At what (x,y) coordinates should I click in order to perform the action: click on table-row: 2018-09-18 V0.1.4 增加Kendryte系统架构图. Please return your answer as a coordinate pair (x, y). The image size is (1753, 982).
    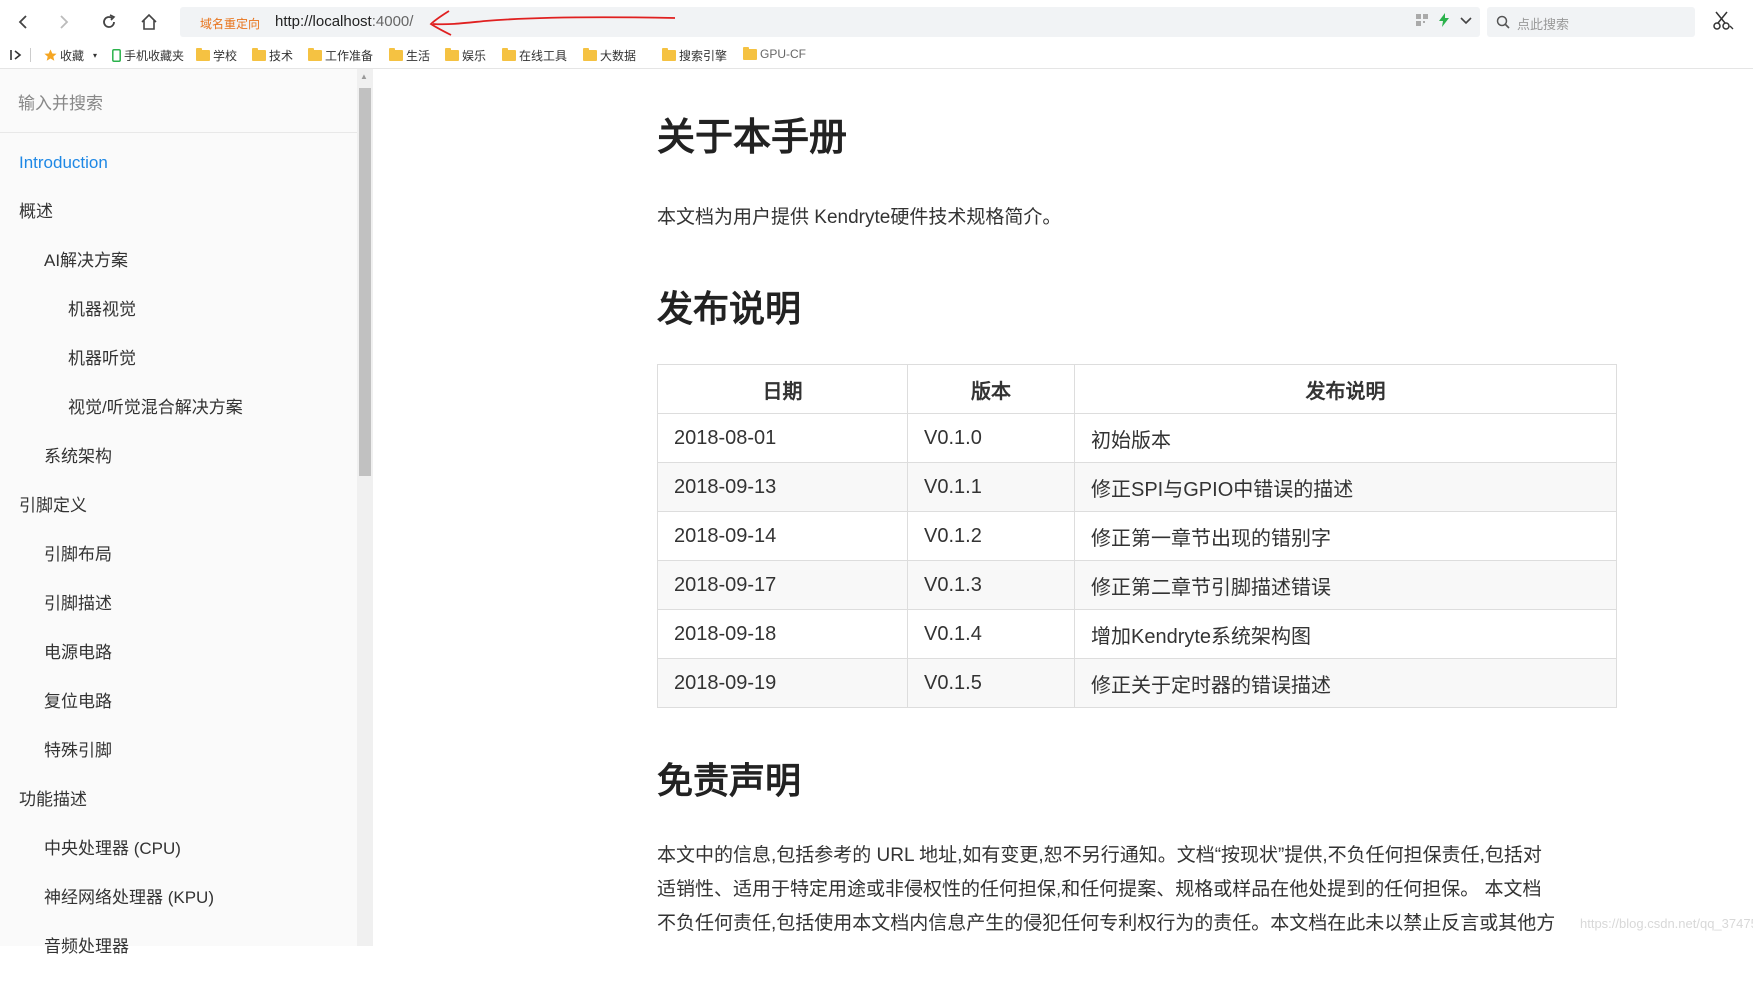
    Looking at the image, I should click on (1137, 634).